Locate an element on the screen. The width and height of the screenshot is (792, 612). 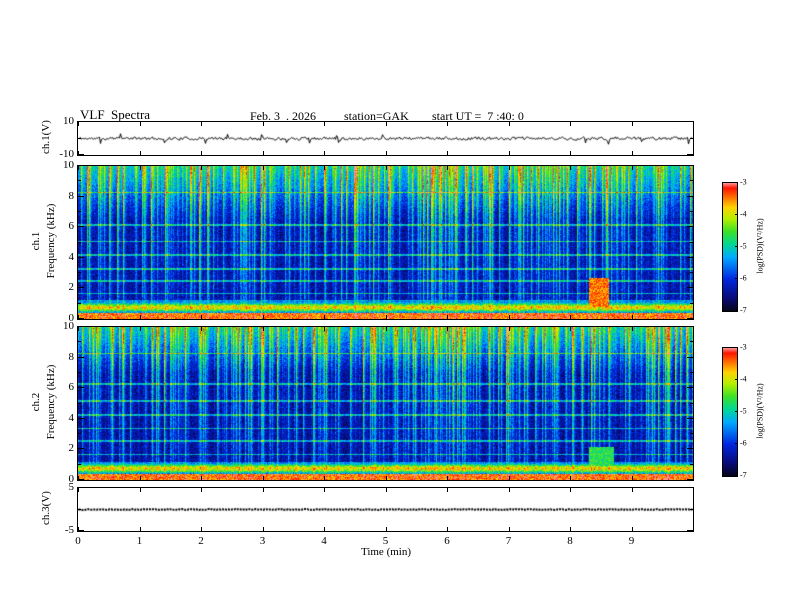
x-tick-label: 7 is located at coordinates (508, 541).